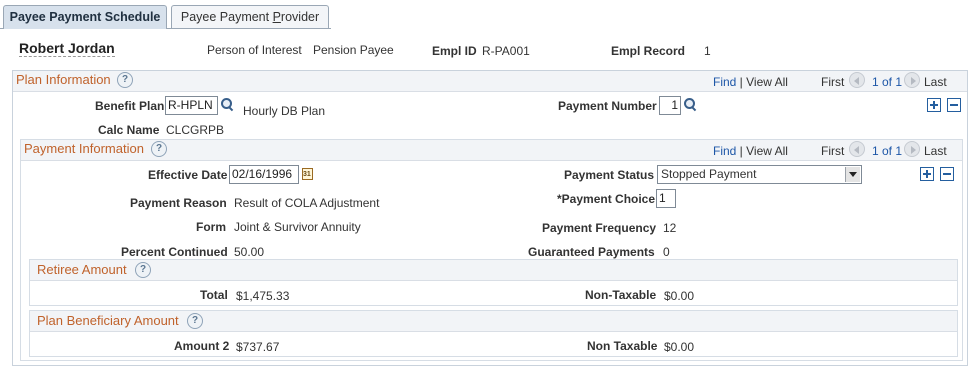 This screenshot has width=973, height=374. What do you see at coordinates (666, 198) in the screenshot?
I see `payment-choice-input: 1` at bounding box center [666, 198].